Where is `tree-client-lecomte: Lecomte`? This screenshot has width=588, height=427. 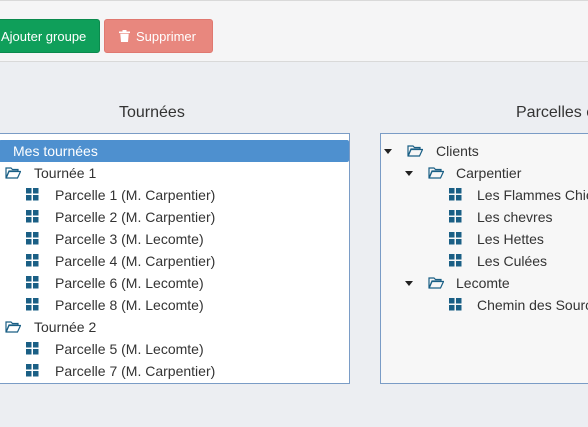 tree-client-lecomte: Lecomte is located at coordinates (484, 283).